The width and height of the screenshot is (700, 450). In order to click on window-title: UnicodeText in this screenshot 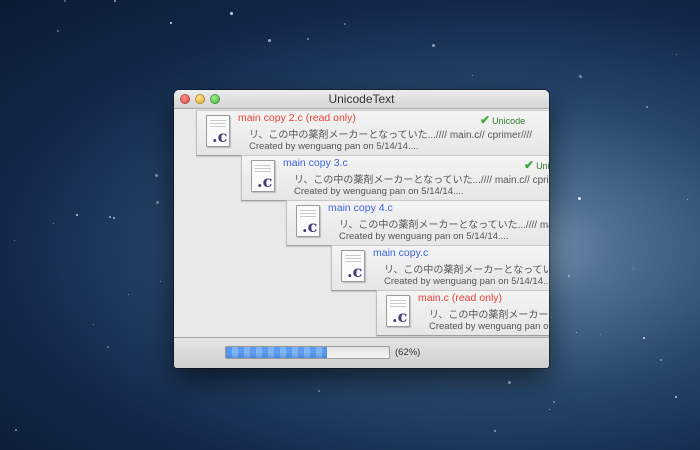, I will do `click(361, 99)`.